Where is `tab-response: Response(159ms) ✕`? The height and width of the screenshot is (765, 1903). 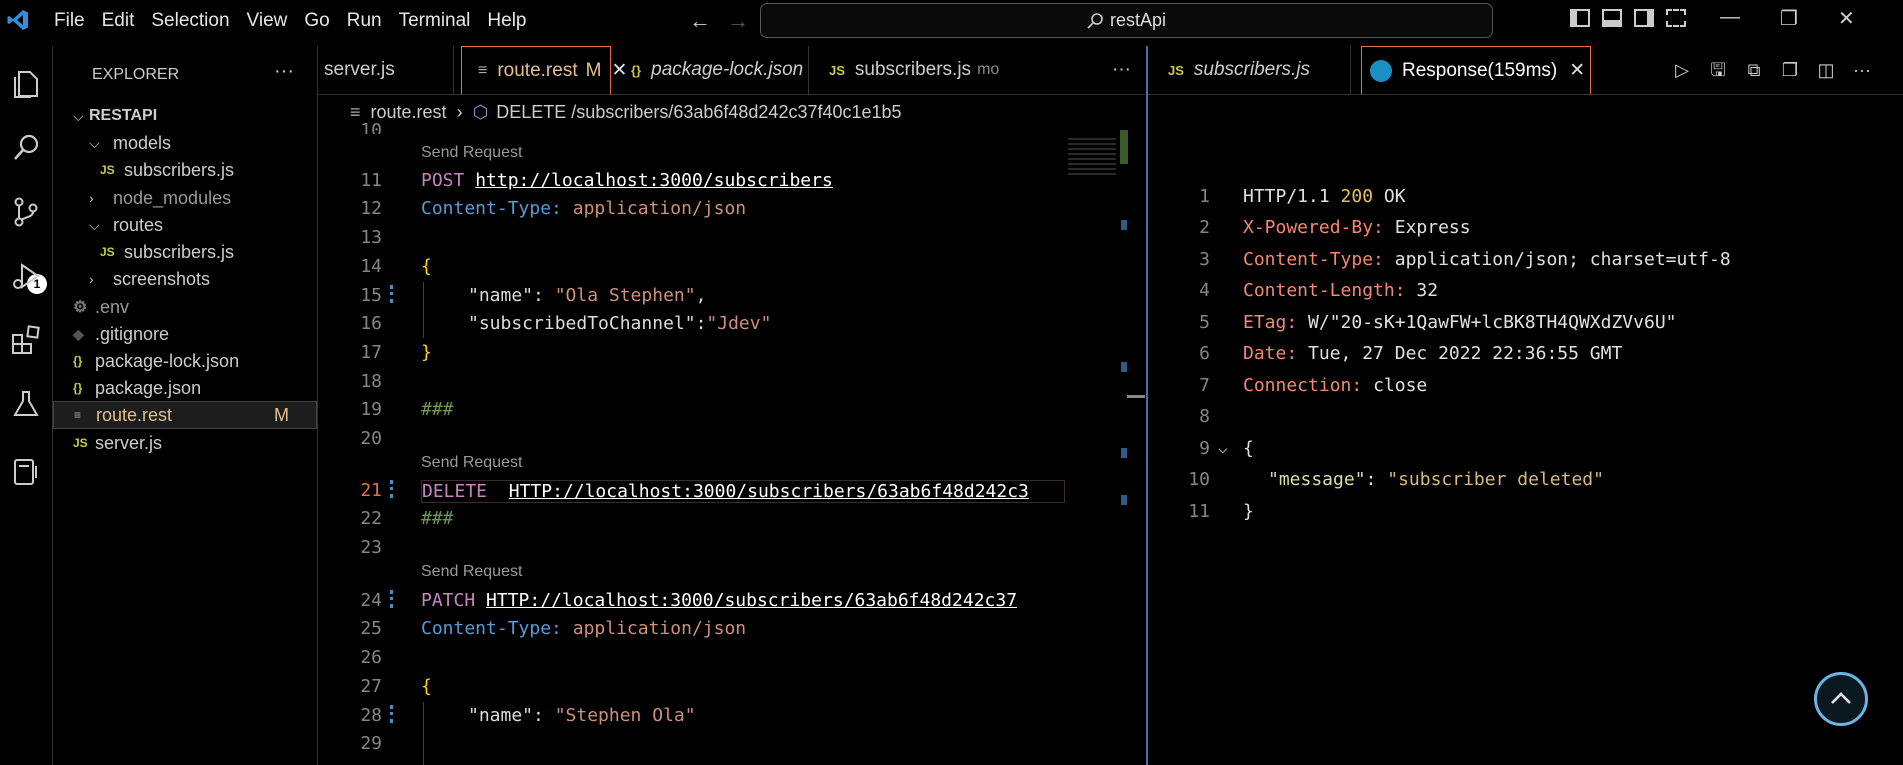 tab-response: Response(159ms) ✕ is located at coordinates (1476, 70).